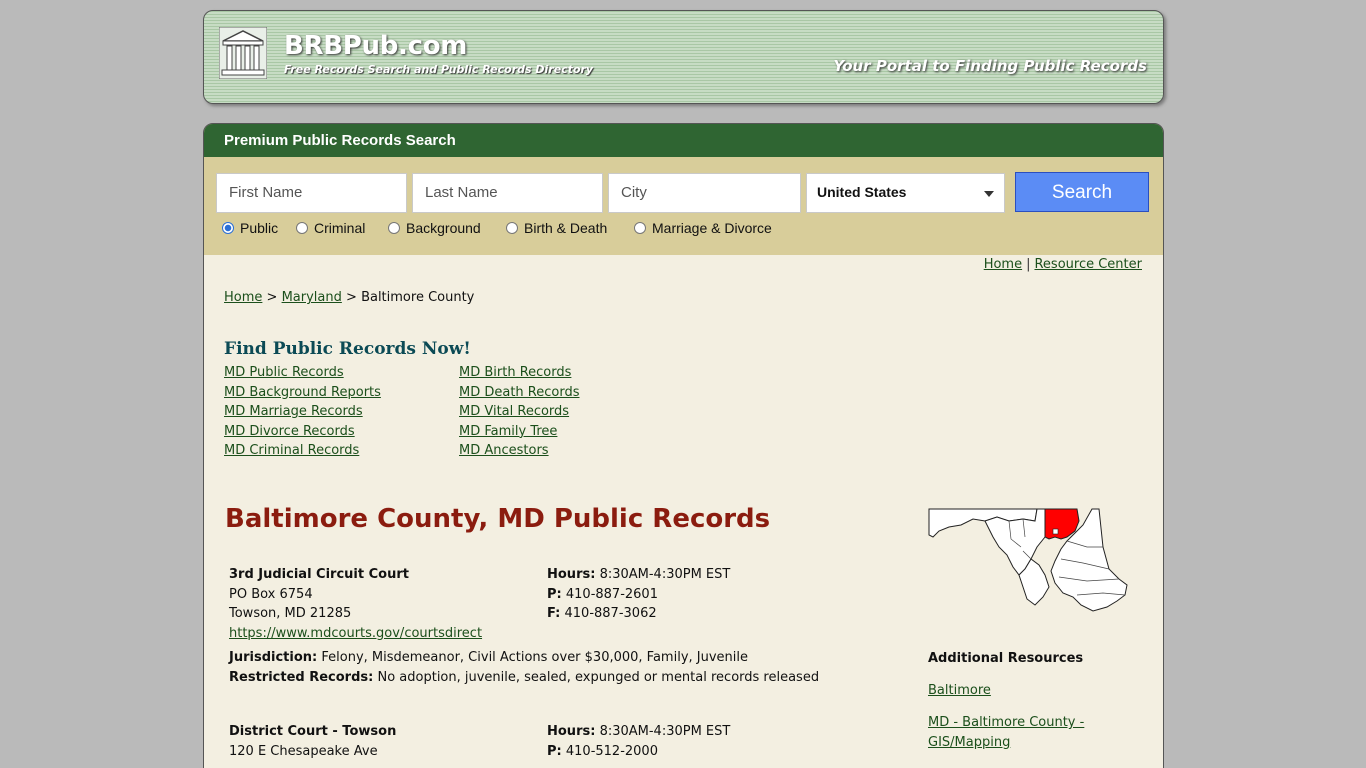 Image resolution: width=1366 pixels, height=768 pixels. I want to click on court-1-address-line2: Towson, MD 21285, so click(290, 613).